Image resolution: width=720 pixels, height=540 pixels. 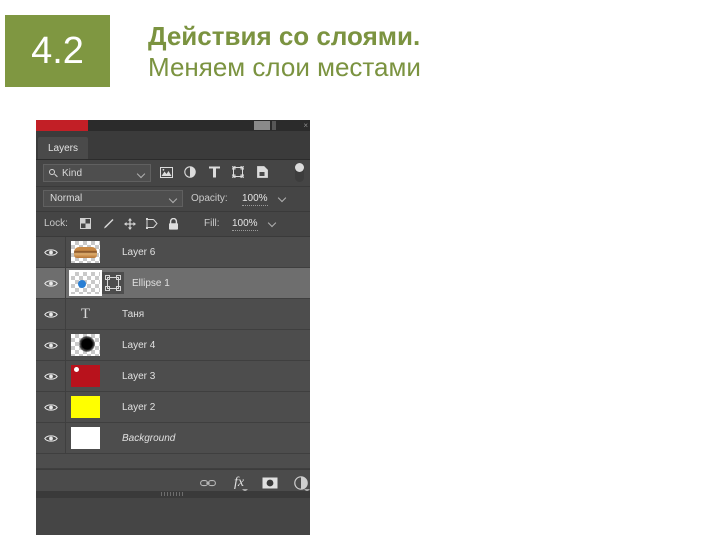 What do you see at coordinates (284, 67) in the screenshot?
I see `page-subtitle: Меняем слои местами` at bounding box center [284, 67].